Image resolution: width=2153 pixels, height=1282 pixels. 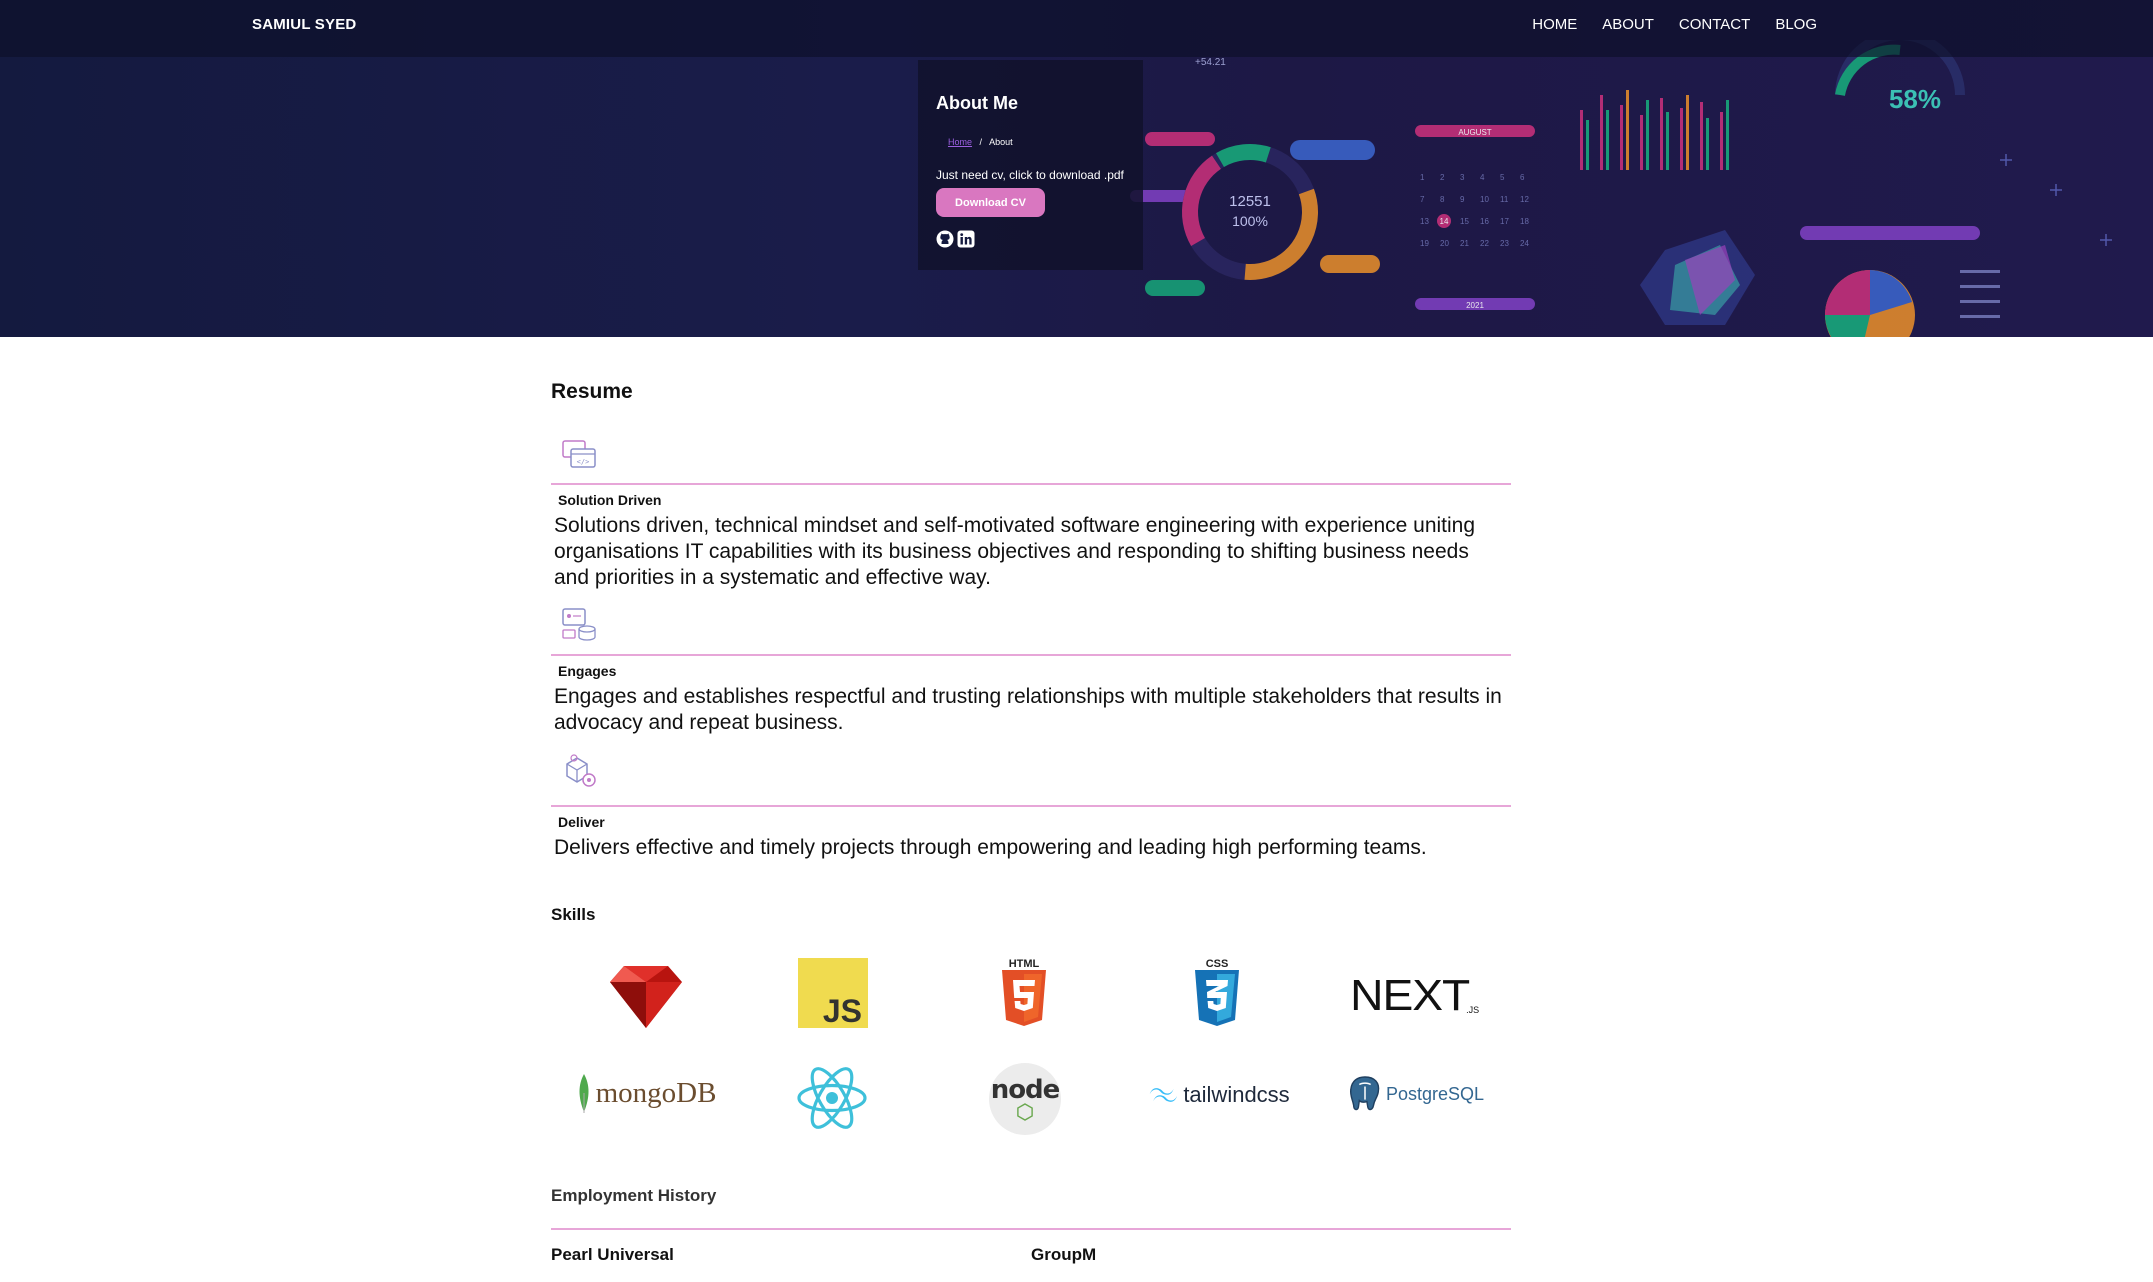 What do you see at coordinates (579, 455) in the screenshot?
I see `code-window-icon: </>` at bounding box center [579, 455].